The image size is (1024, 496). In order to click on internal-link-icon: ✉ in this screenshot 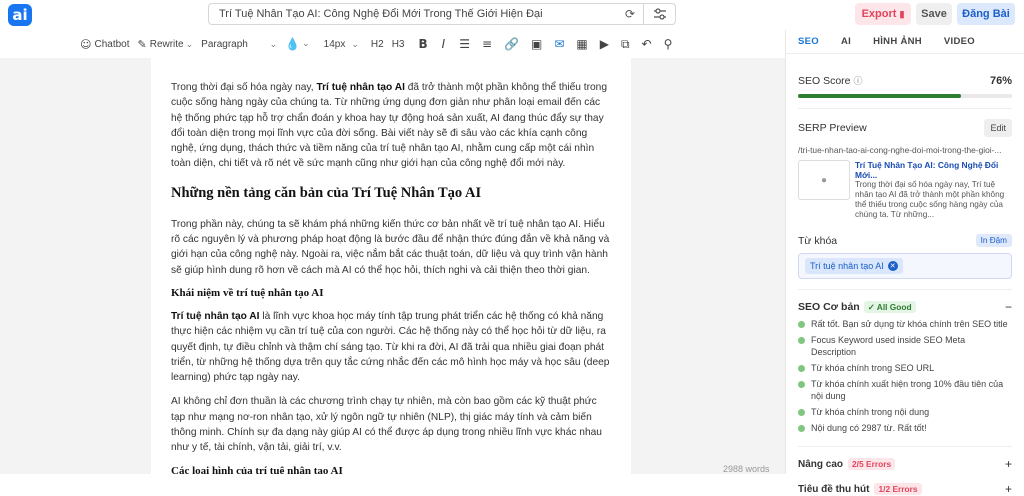, I will do `click(559, 44)`.